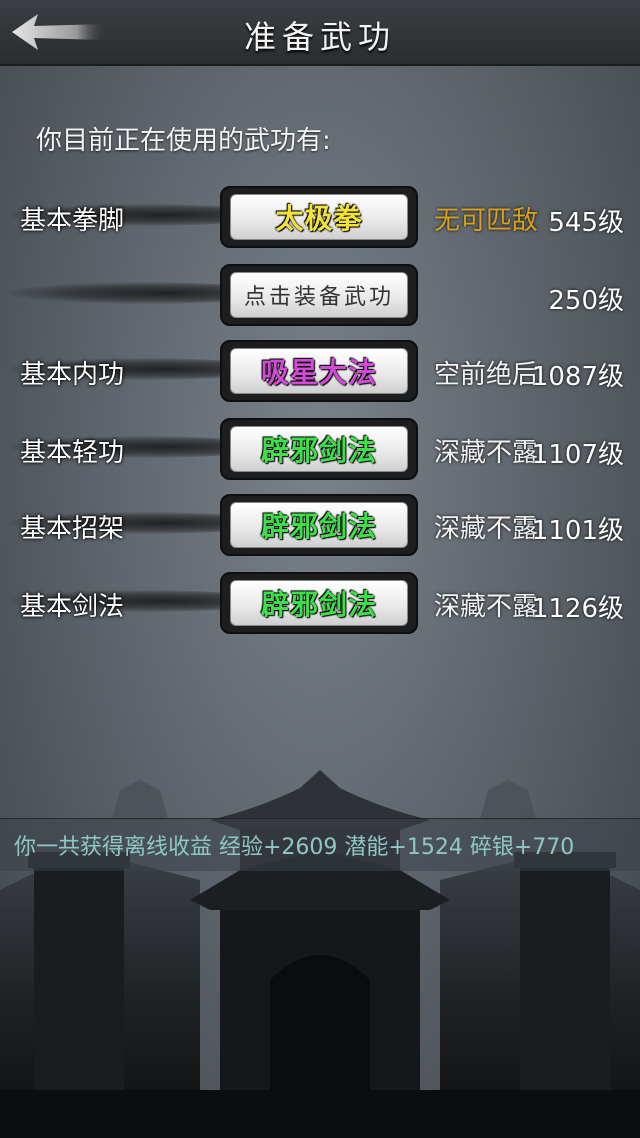 The image size is (640, 1138). I want to click on skill-row-empty: 点击装备武功 250级, so click(320, 295).